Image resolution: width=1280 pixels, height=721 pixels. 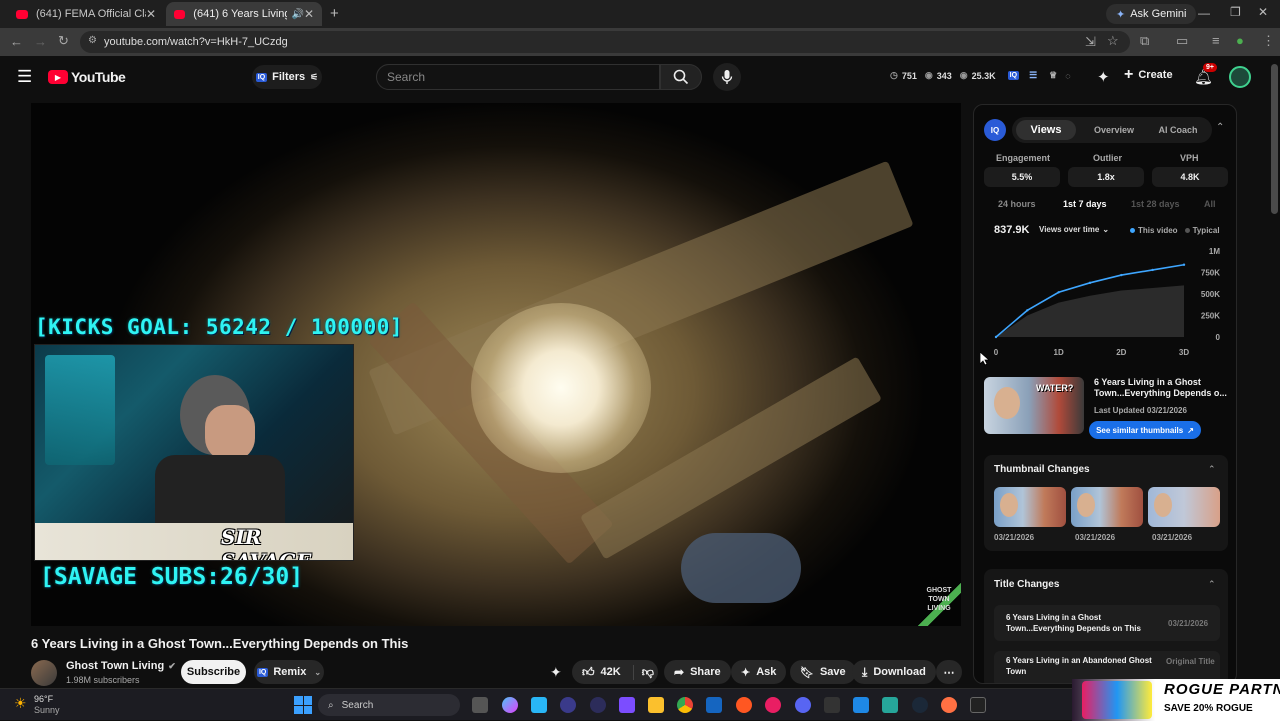 I want to click on windows-start-icon, so click(x=303, y=705).